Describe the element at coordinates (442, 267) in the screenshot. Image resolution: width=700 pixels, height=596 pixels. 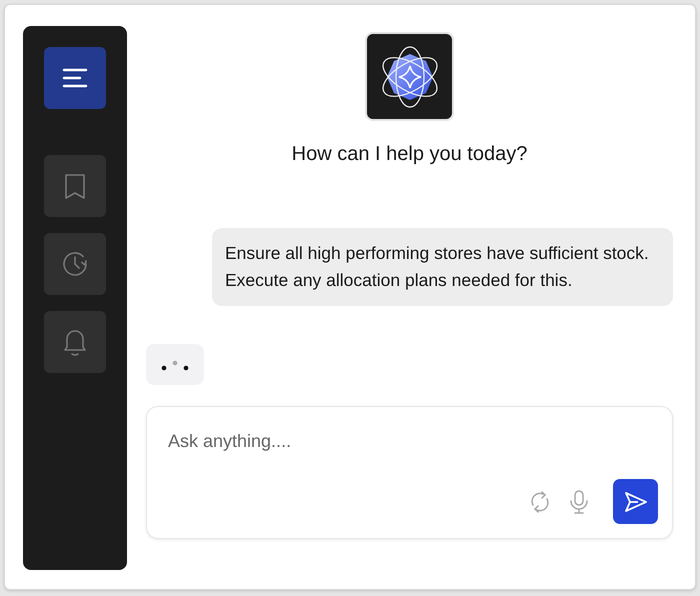
I see `user-message: Ensure all high performing stores have sufficient stock. Execute any allocation plans needed for this.` at that location.